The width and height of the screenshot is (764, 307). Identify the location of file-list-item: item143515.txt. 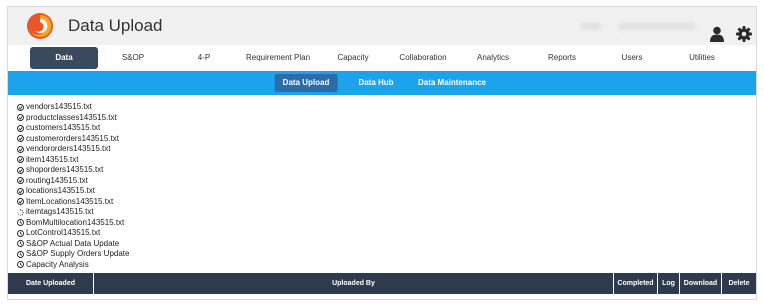
(73, 160).